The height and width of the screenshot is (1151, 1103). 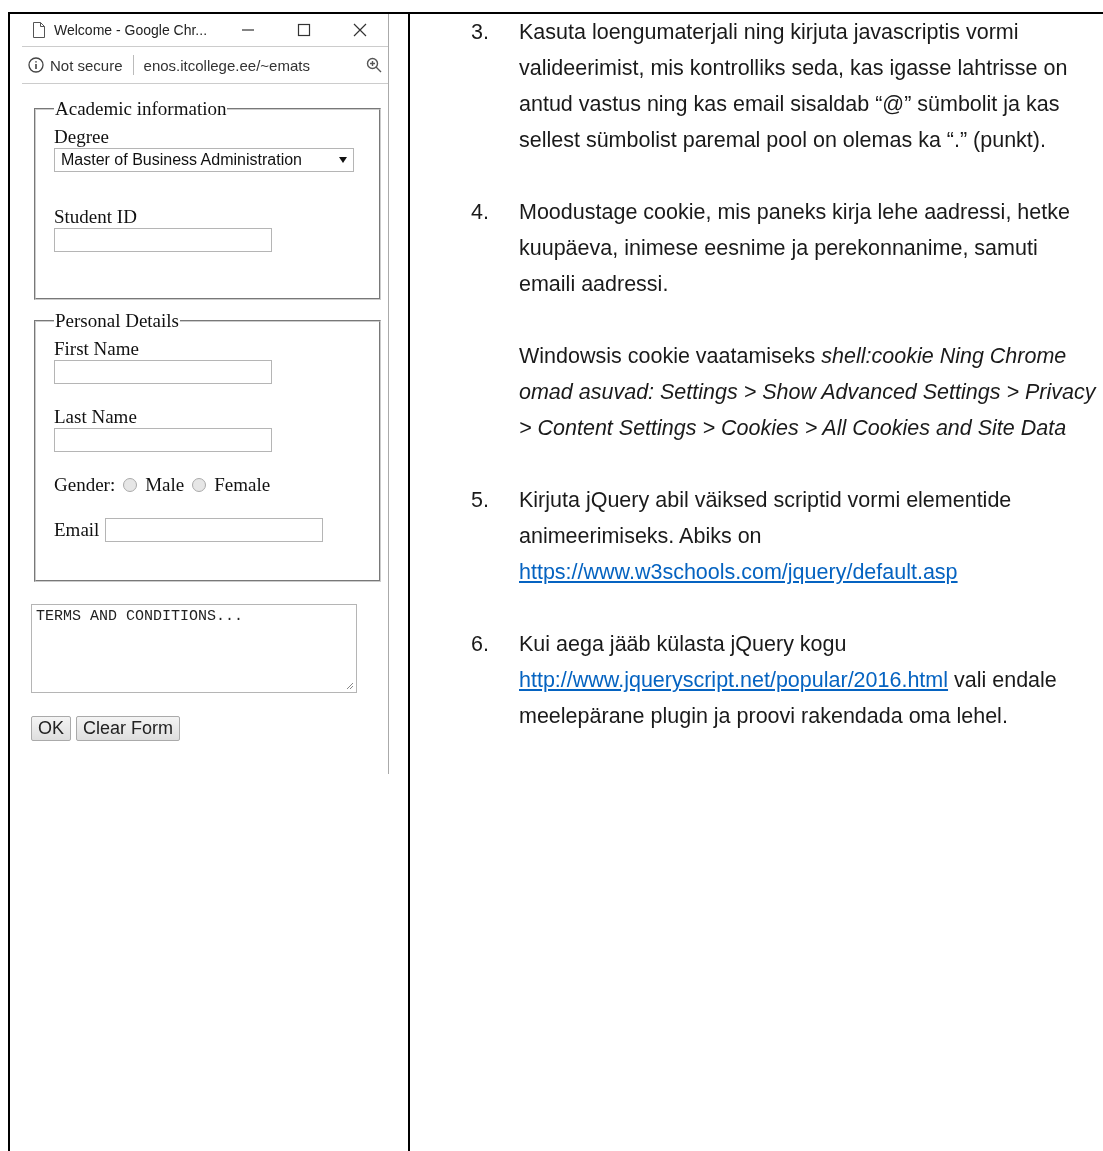 I want to click on zoom-icon, so click(x=374, y=65).